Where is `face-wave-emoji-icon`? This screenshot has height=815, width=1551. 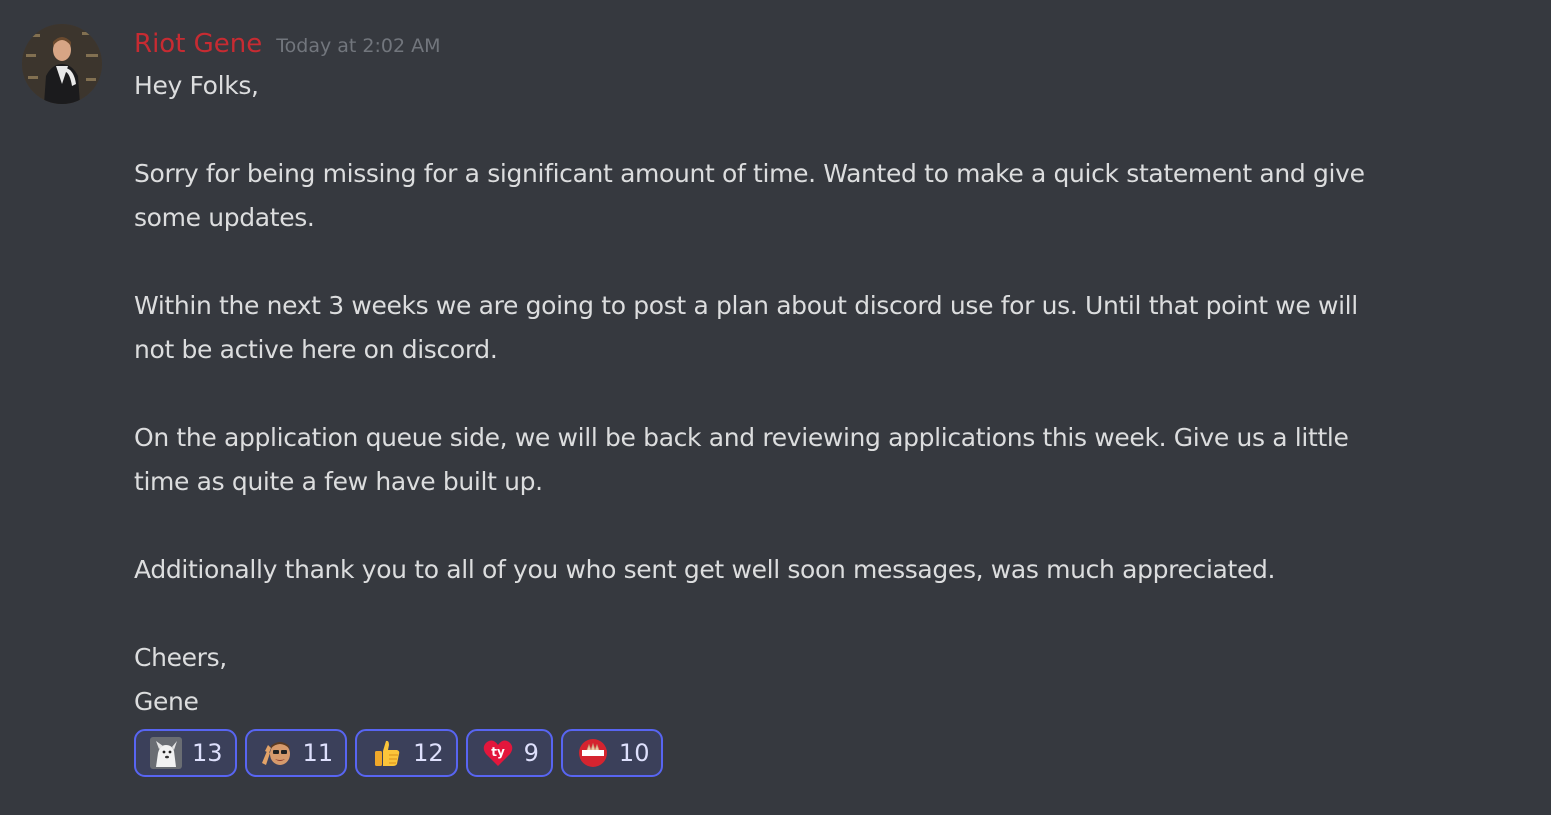
face-wave-emoji-icon is located at coordinates (275, 753).